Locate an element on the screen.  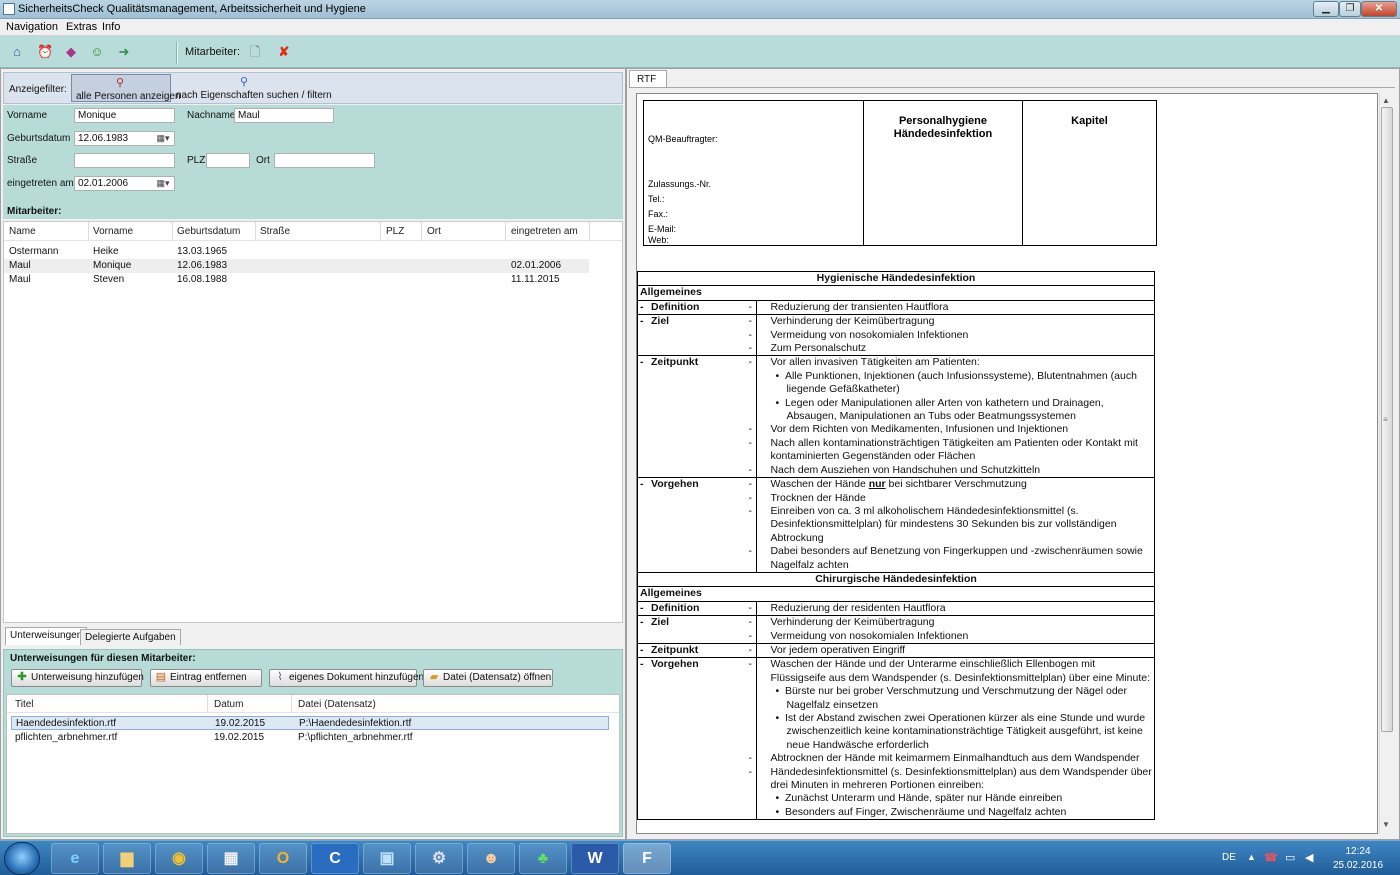
col-file: Datei (Datensatz) is located at coordinates (337, 704).